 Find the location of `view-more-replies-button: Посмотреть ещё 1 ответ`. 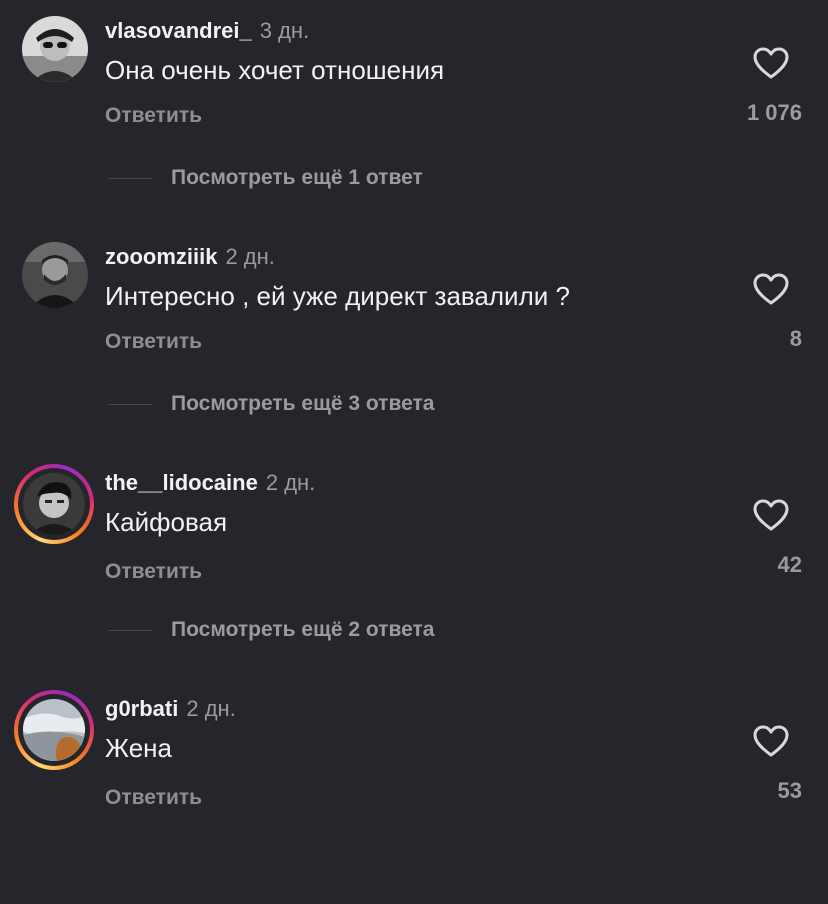

view-more-replies-button: Посмотреть ещё 1 ответ is located at coordinates (297, 178).